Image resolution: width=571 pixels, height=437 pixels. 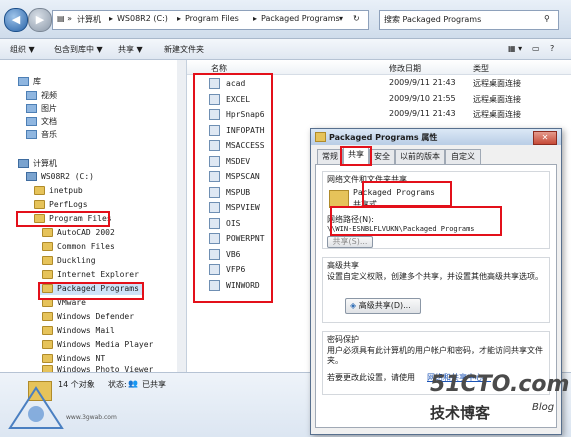 What do you see at coordinates (61, 205) in the screenshot?
I see `nav-folder-perflogs: PerfLogs` at bounding box center [61, 205].